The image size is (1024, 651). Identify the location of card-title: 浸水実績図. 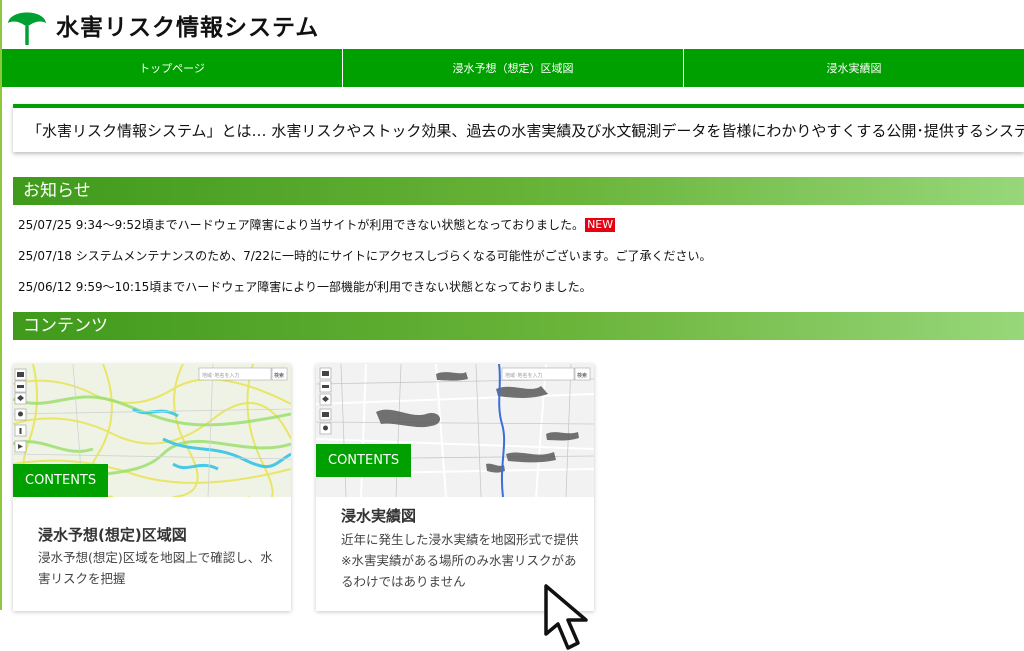
(378, 515).